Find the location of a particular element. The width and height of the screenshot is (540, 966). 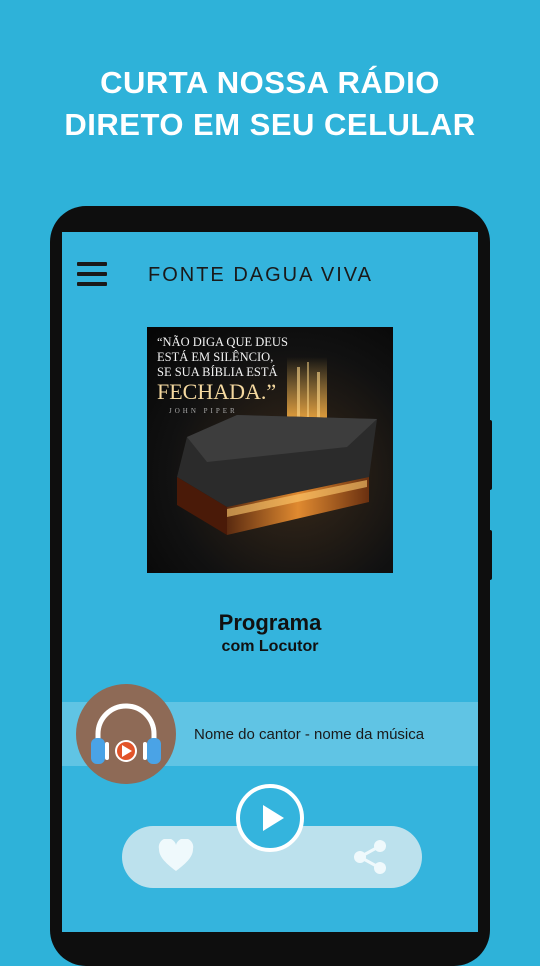

play-button is located at coordinates (270, 818).